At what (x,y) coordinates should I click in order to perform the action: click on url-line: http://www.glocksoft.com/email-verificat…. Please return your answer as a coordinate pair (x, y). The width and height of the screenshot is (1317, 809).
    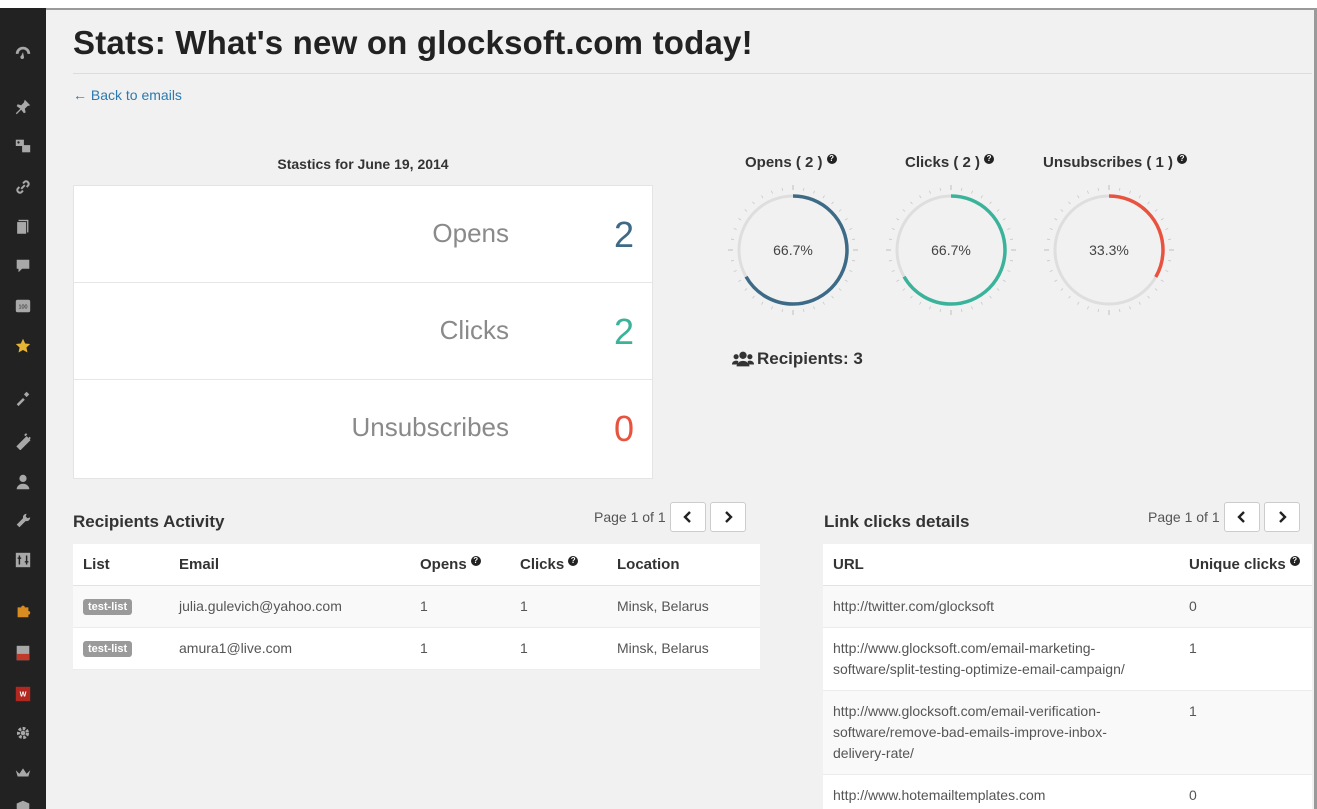
    Looking at the image, I should click on (967, 710).